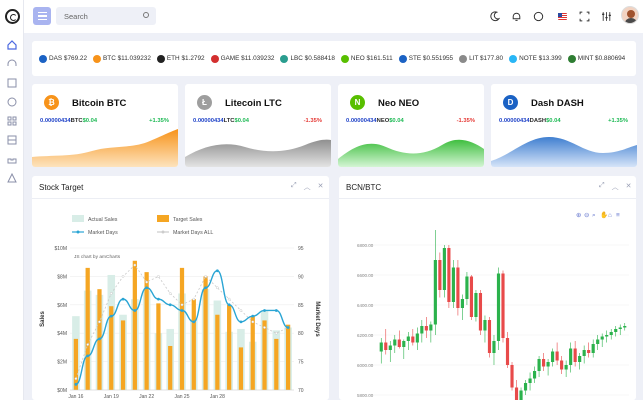 This screenshot has width=643, height=400. Describe the element at coordinates (42, 16) in the screenshot. I see `menu-toggle-button` at that location.